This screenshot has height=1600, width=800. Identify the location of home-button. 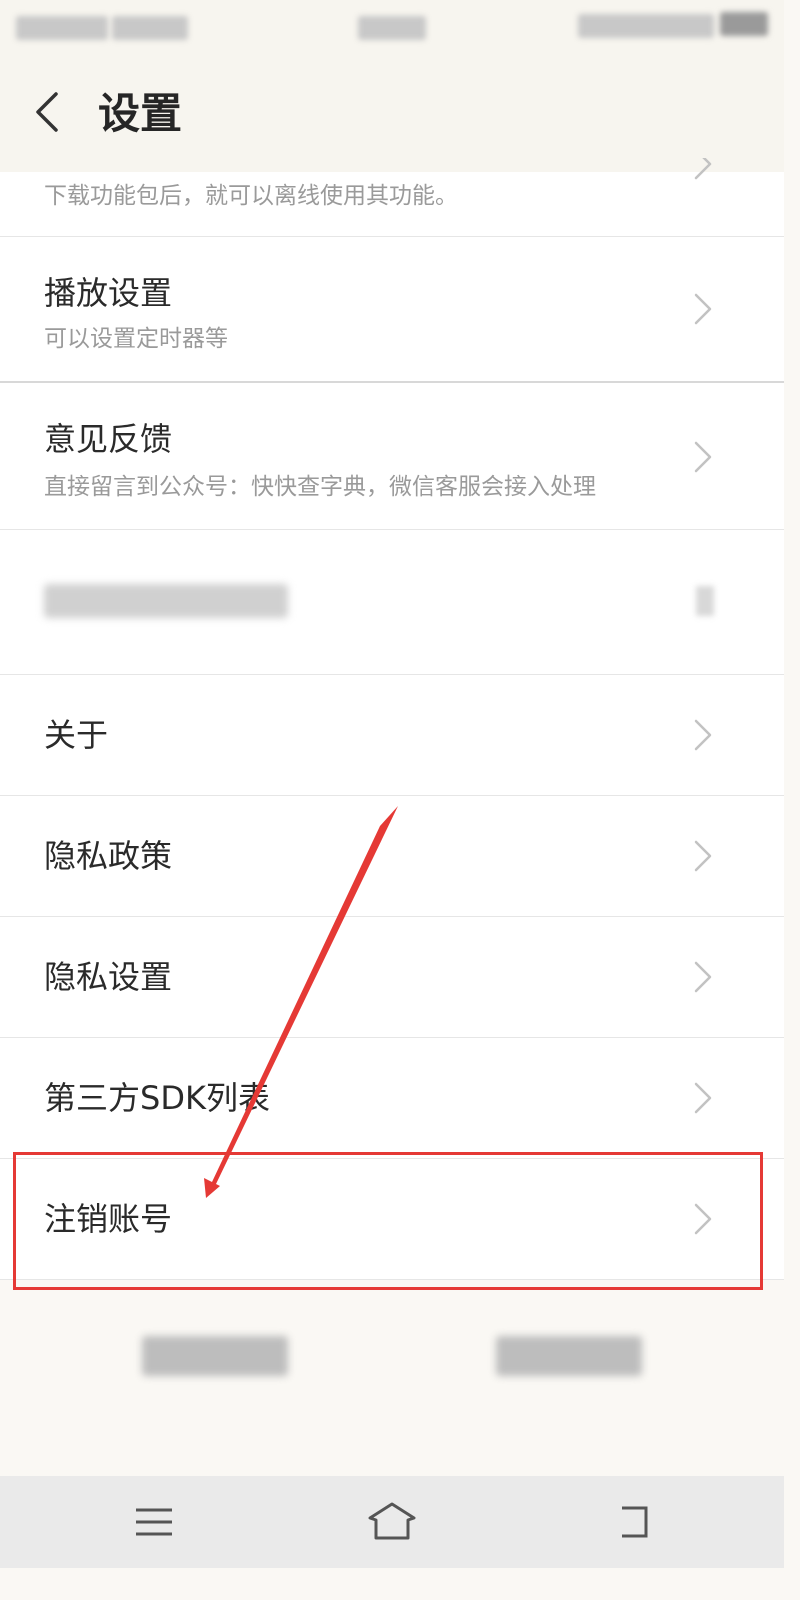
(391, 1522).